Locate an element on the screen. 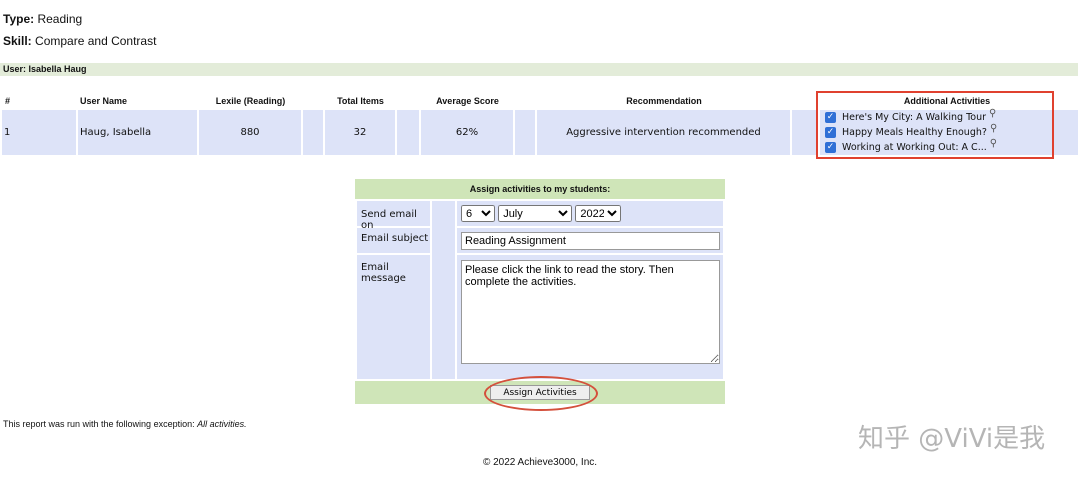 This screenshot has height=478, width=1080. row-num: 1 is located at coordinates (8, 132).